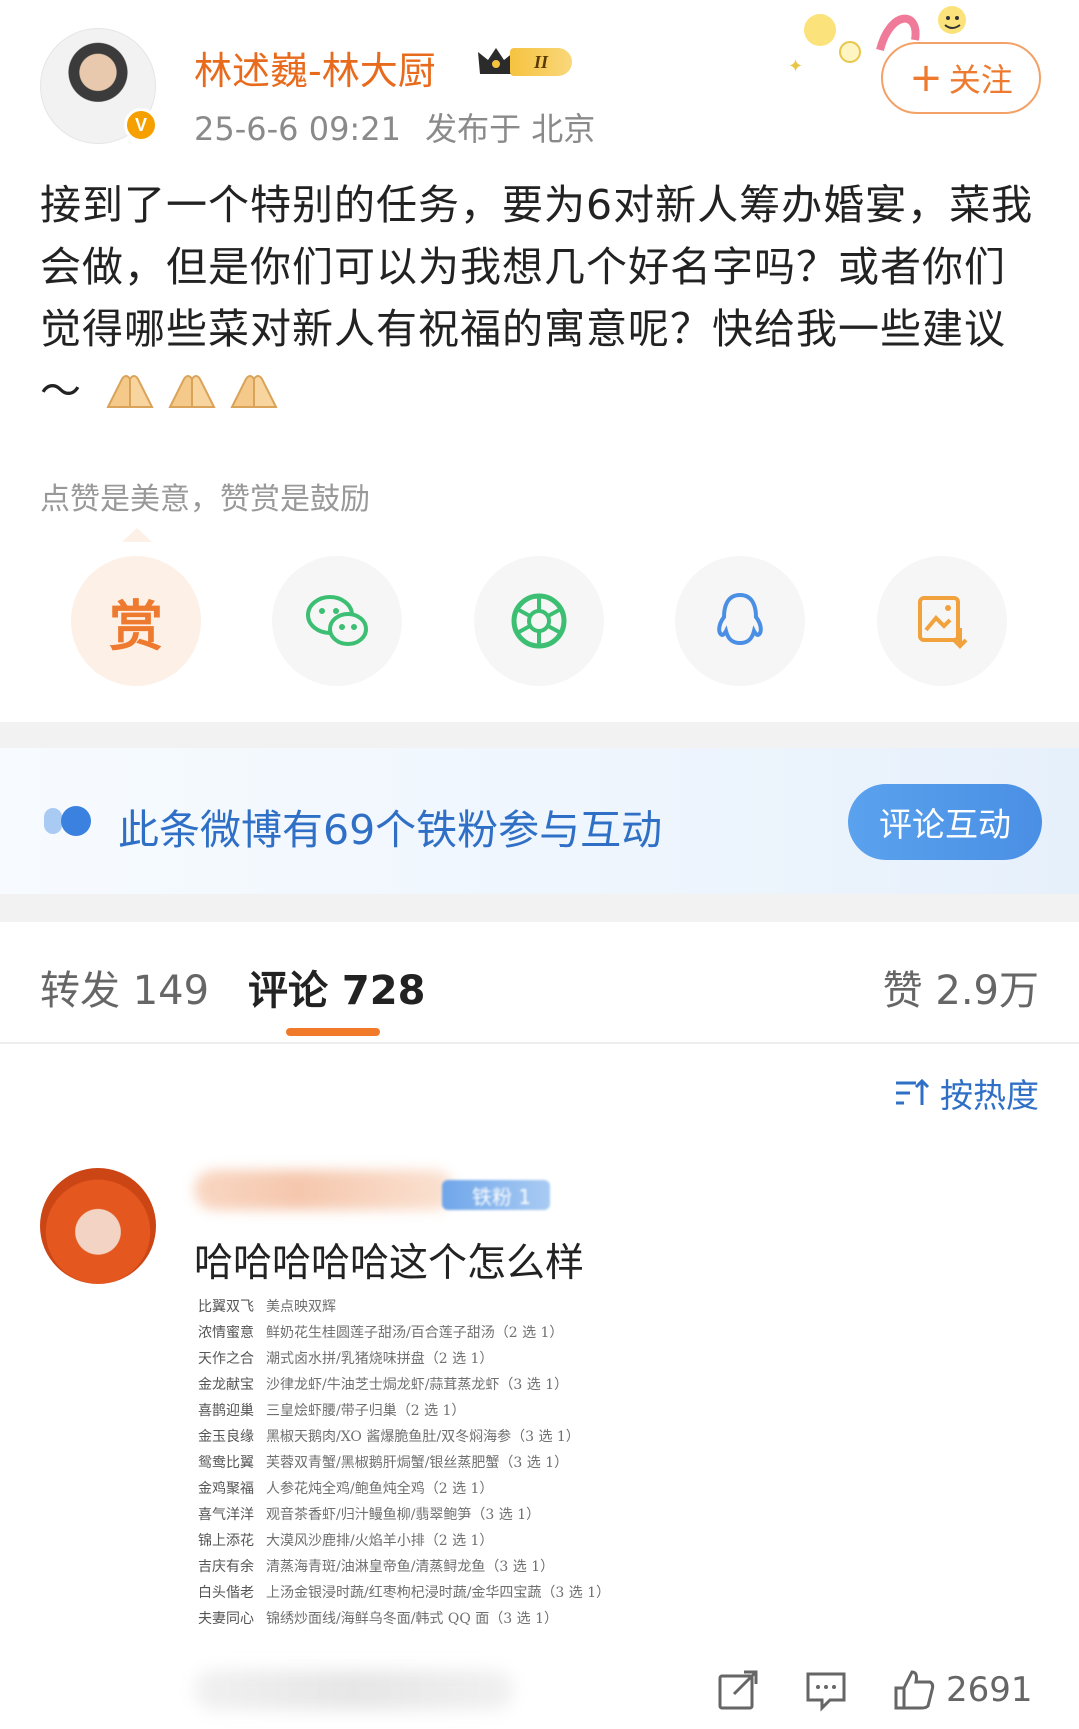 The image size is (1079, 1729). I want to click on level-tag: II, so click(541, 62).